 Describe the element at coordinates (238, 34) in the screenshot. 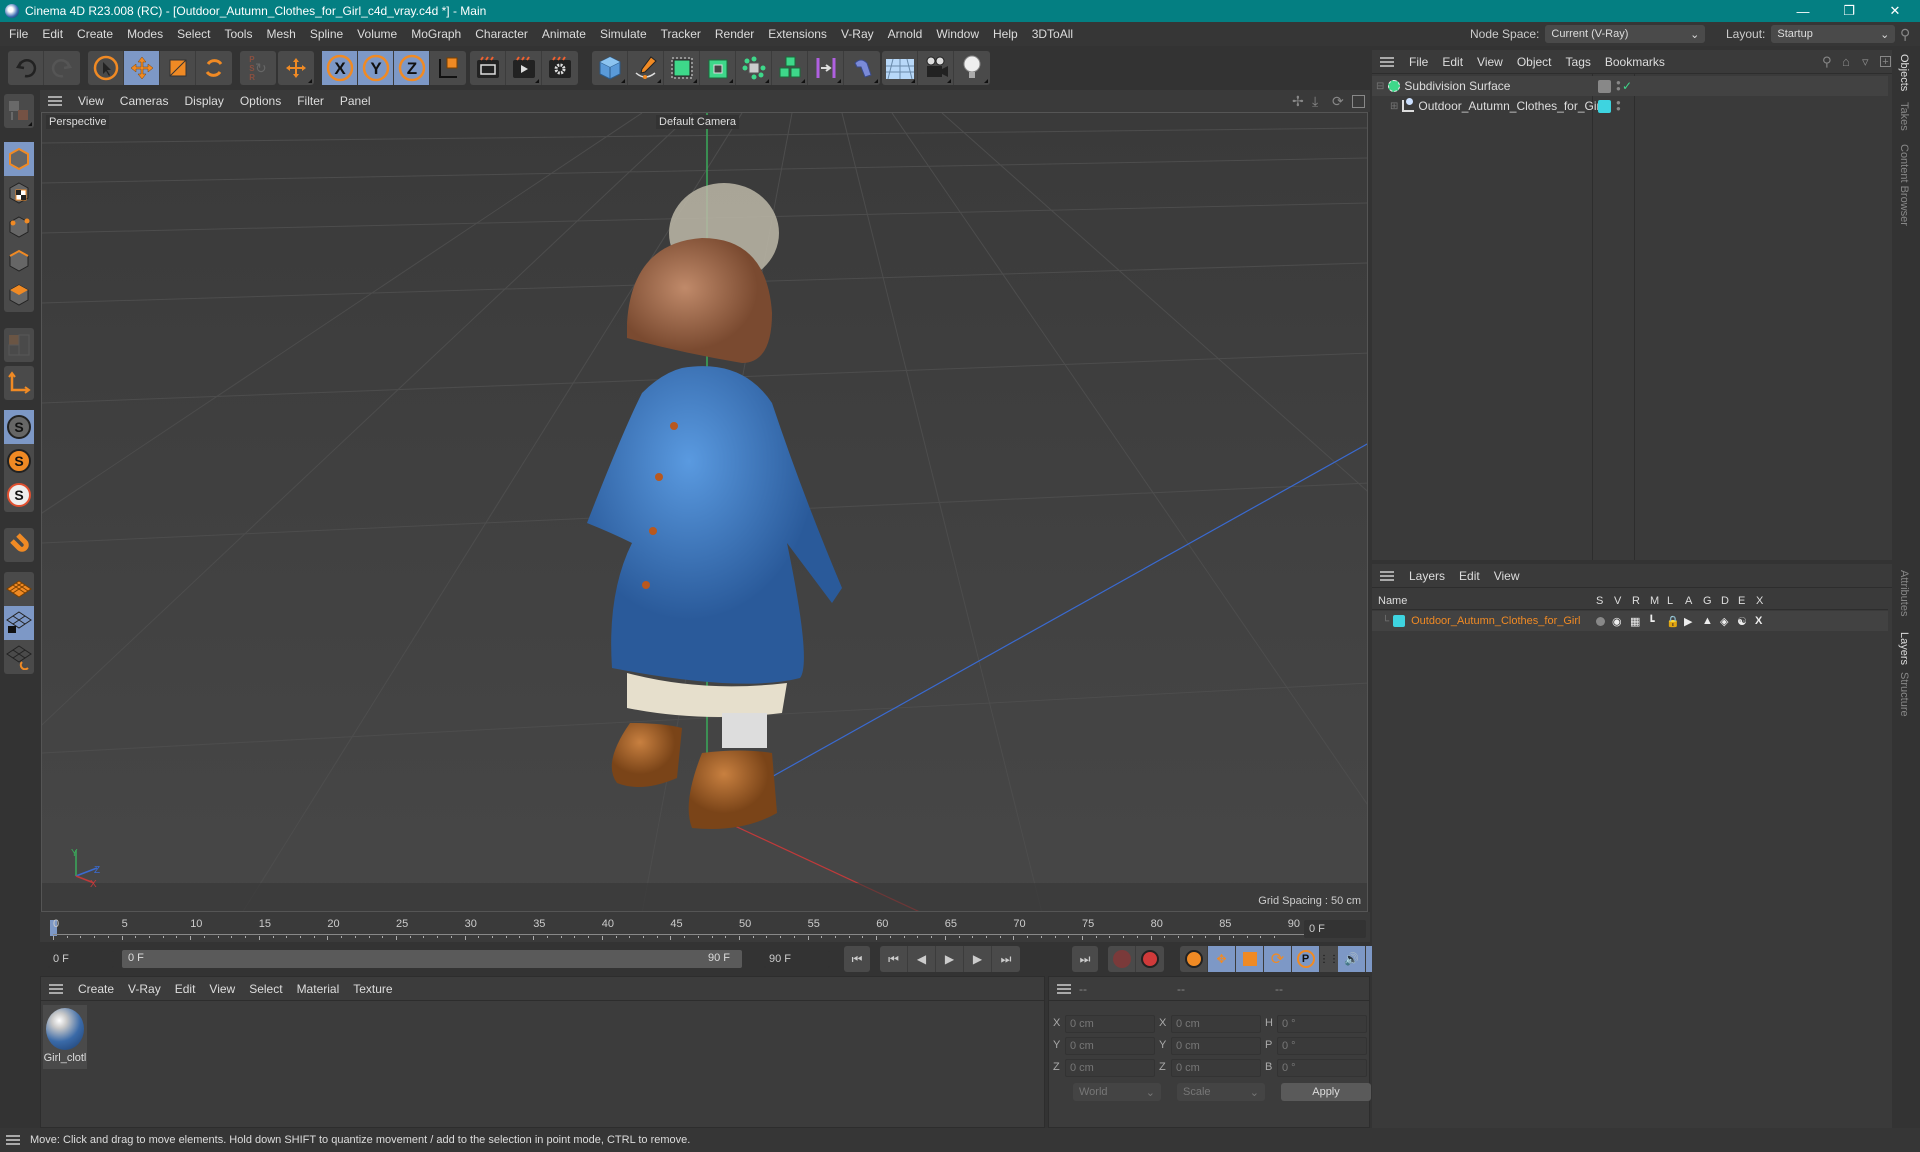

I see `menu-tools: Tools` at that location.